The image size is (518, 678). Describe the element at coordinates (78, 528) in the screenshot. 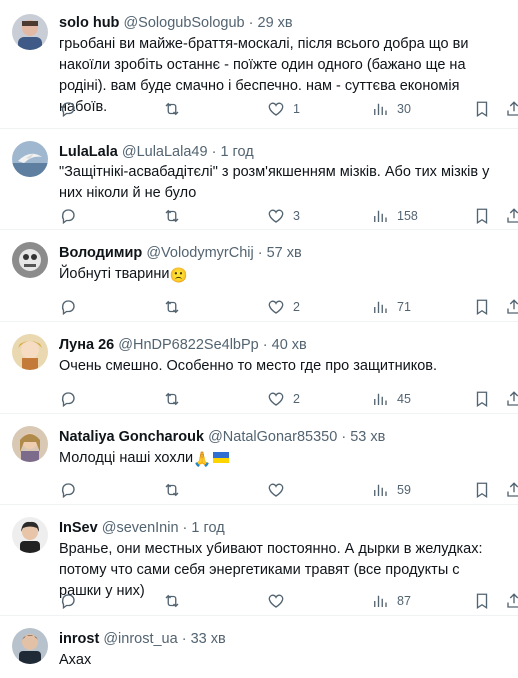

I see `display-name: InSev` at that location.